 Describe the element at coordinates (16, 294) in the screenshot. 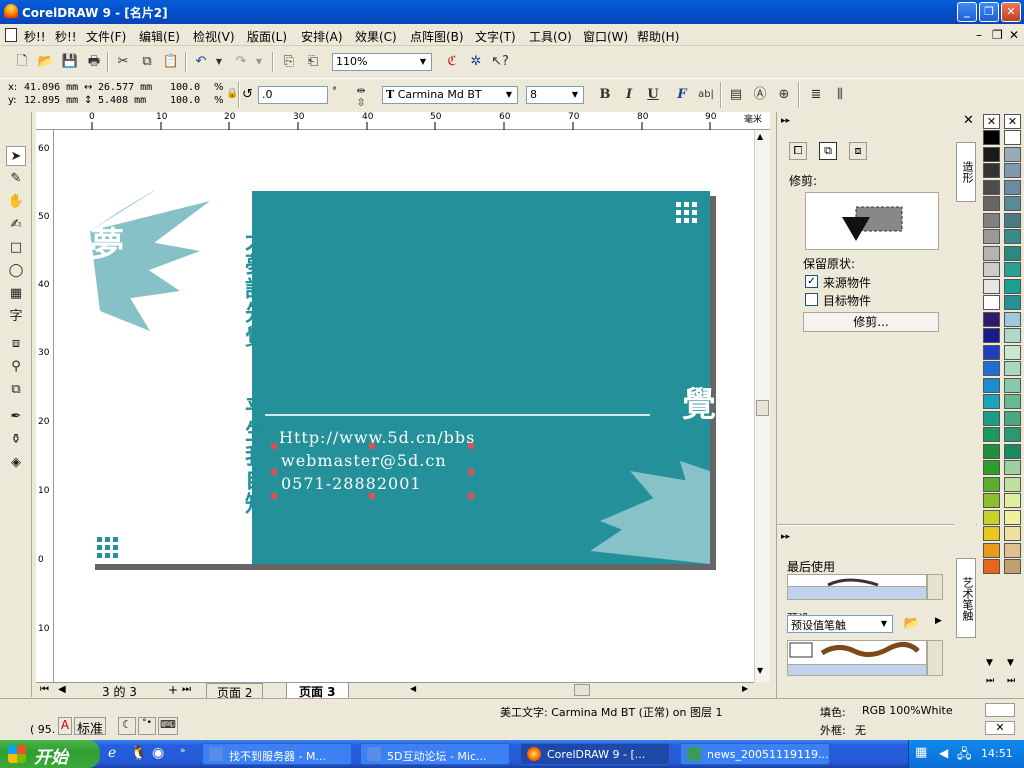

I see `graph-paper-tool-icon: ▦` at that location.